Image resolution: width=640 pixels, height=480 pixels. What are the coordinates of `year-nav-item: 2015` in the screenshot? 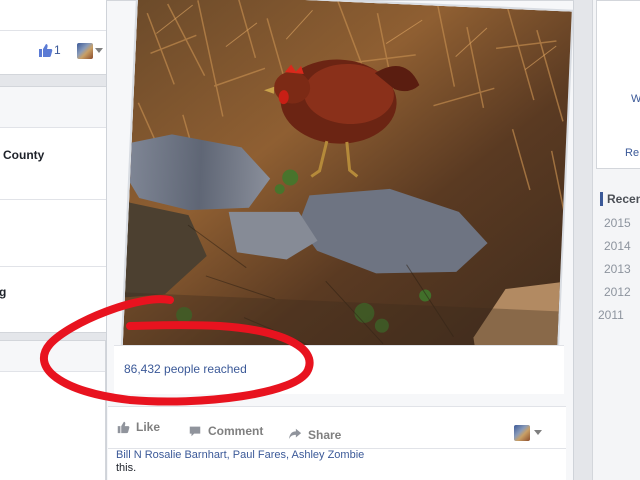 It's located at (617, 223).